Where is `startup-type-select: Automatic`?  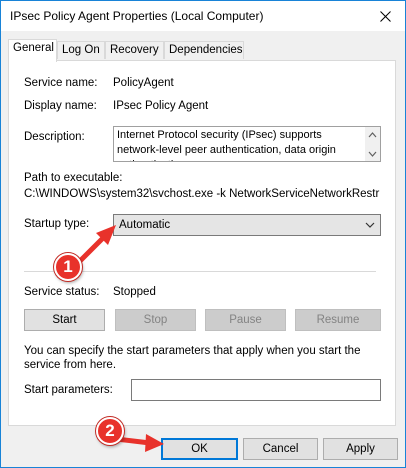
startup-type-select: Automatic is located at coordinates (247, 225).